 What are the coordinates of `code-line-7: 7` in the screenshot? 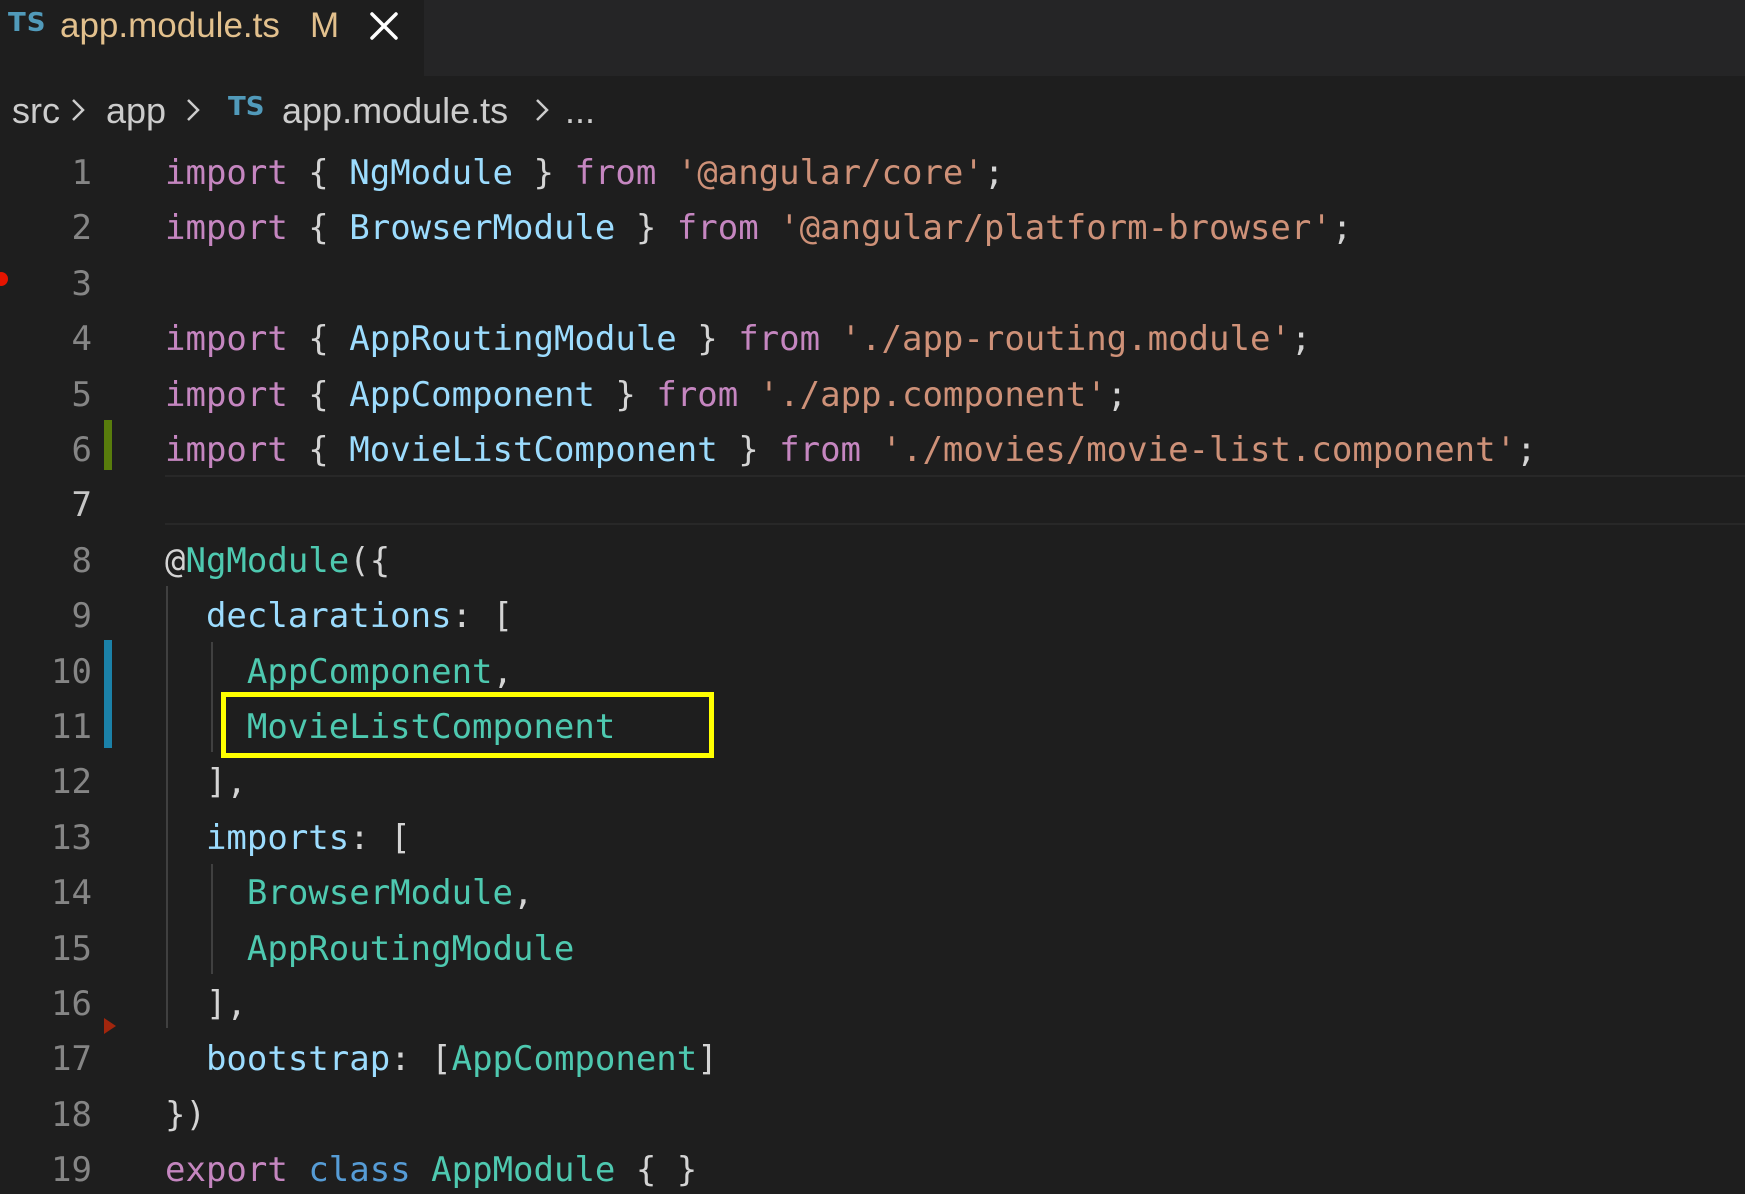 It's located at (872, 505).